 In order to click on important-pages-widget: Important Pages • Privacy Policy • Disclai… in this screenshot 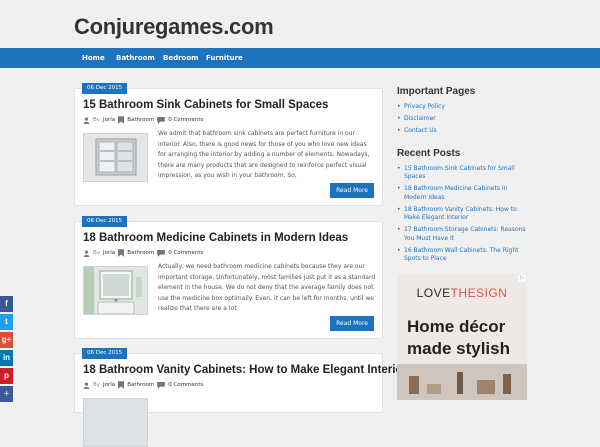, I will do `click(463, 111)`.